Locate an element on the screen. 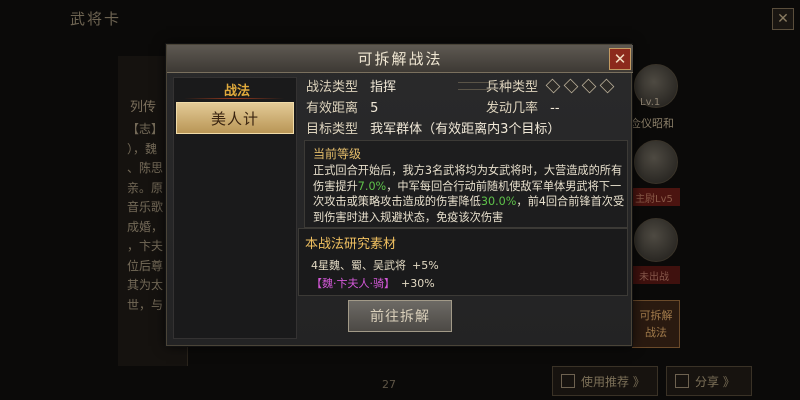 The width and height of the screenshot is (800, 400). modal-header: 可拆解战法 is located at coordinates (400, 59).